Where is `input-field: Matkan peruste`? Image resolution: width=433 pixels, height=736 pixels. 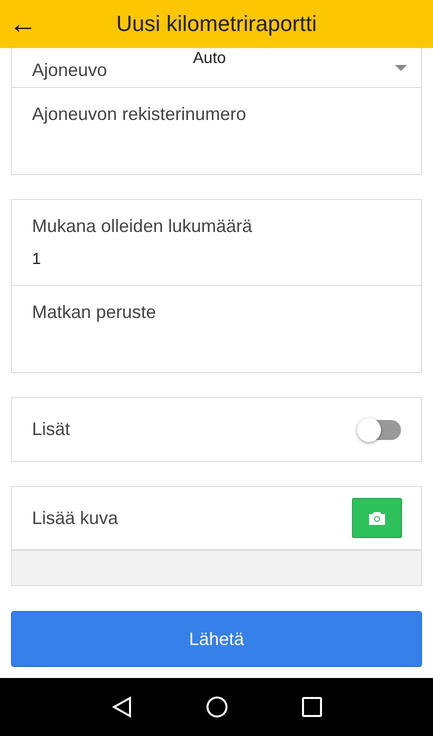 input-field: Matkan peruste is located at coordinates (216, 329).